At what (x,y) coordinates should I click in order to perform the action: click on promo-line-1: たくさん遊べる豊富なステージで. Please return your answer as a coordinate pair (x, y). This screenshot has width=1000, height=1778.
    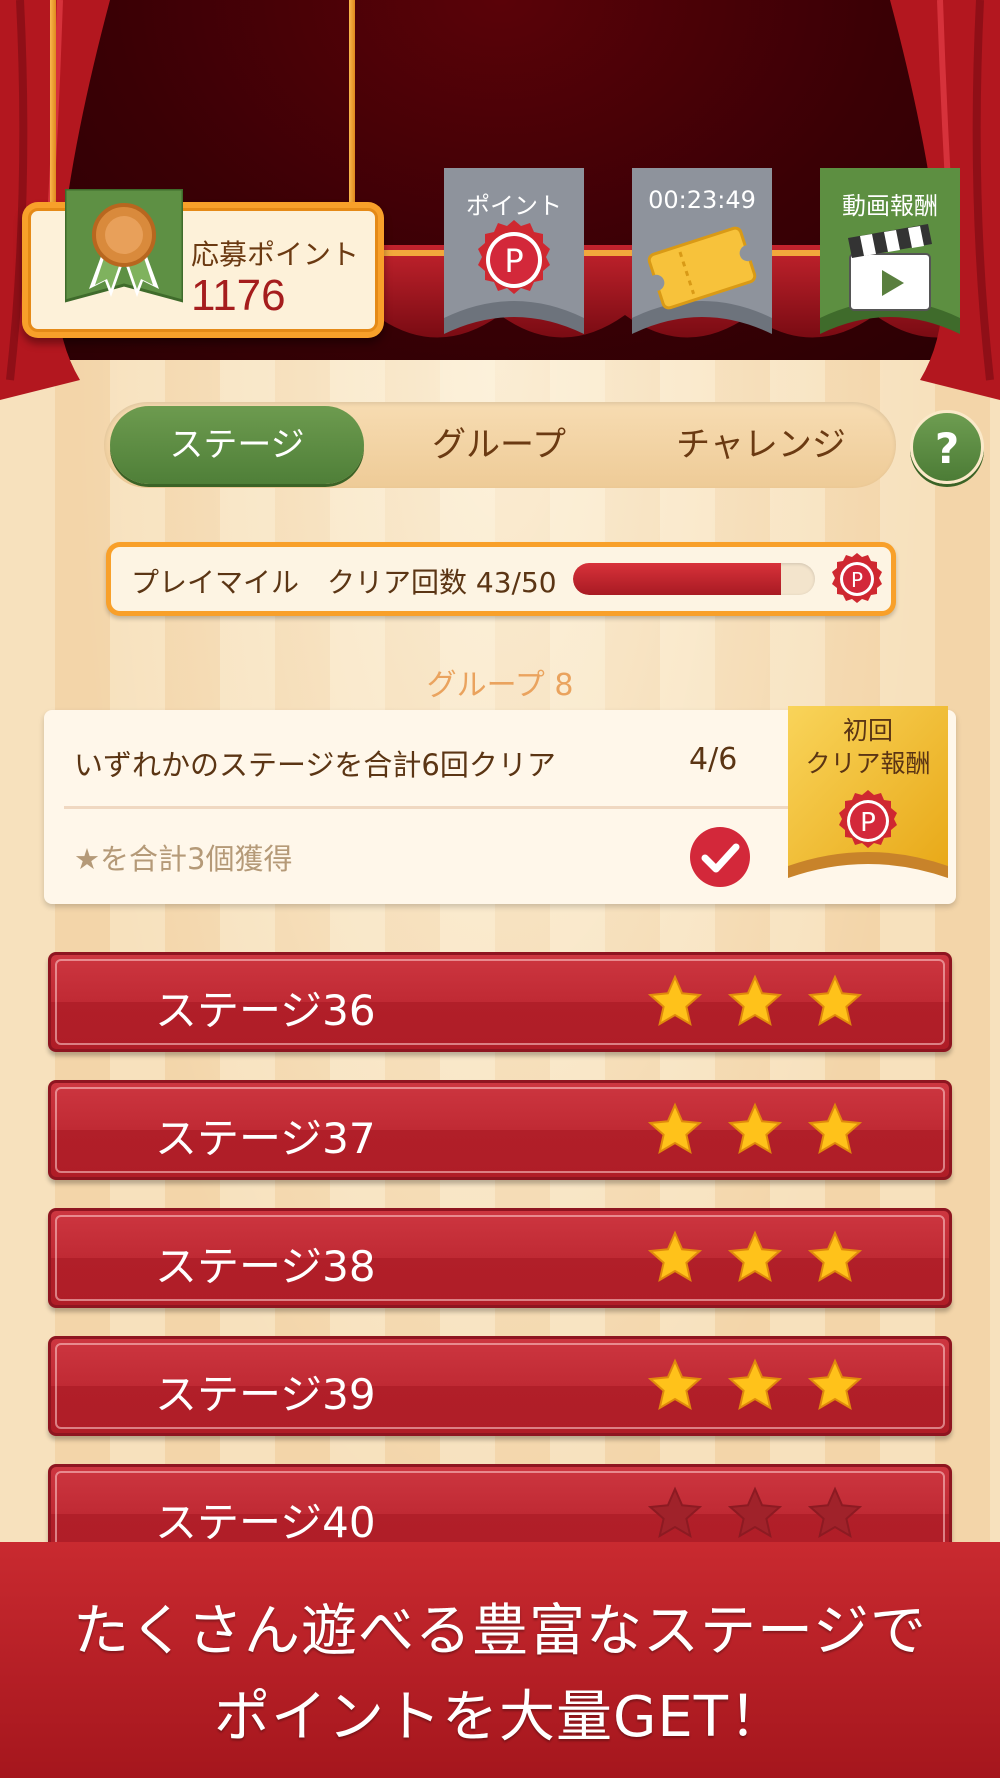
    Looking at the image, I should click on (500, 1631).